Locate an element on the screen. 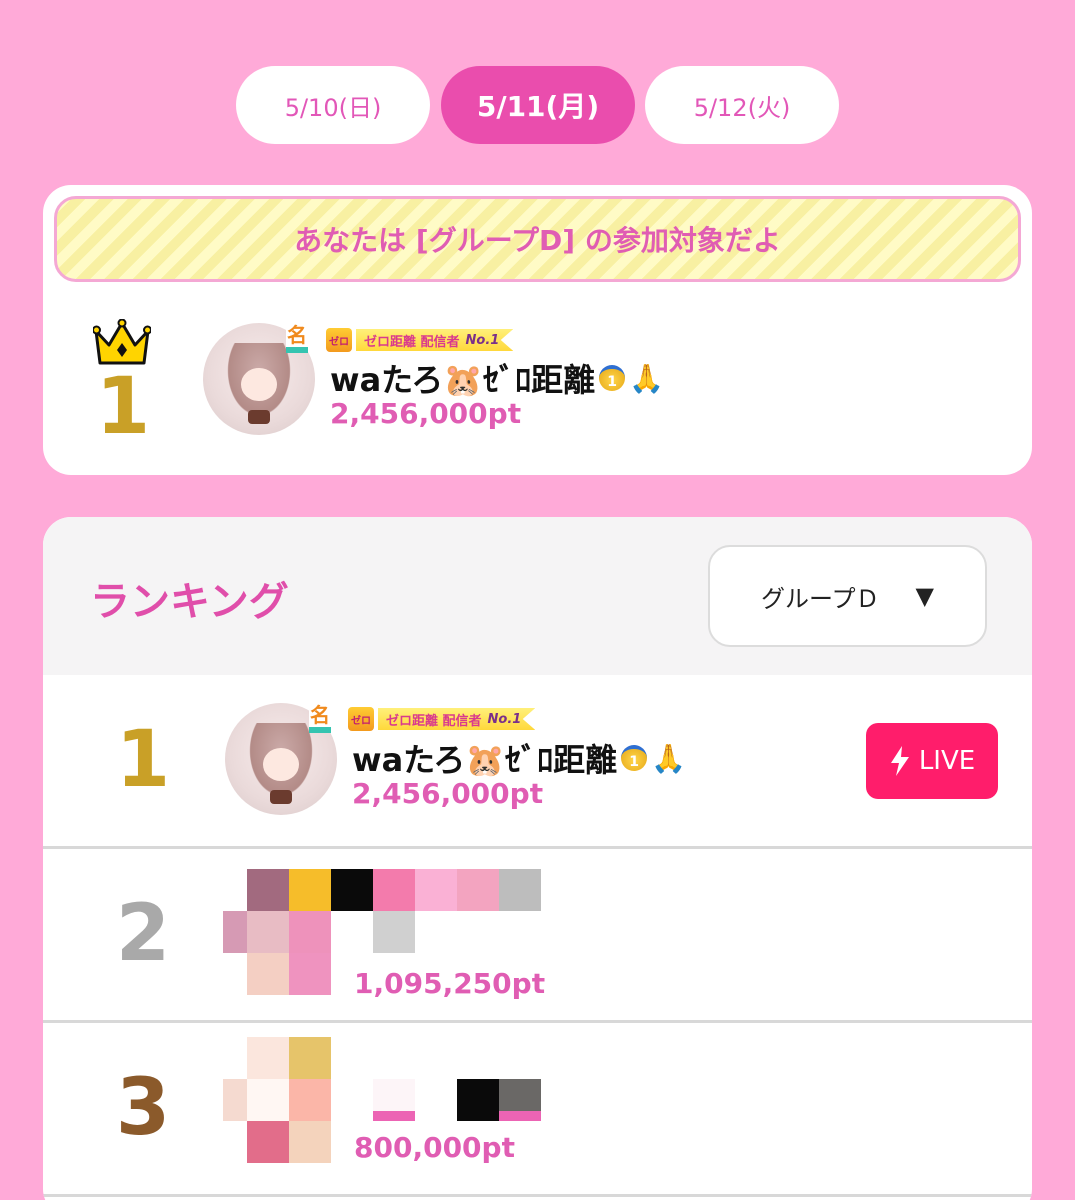 This screenshot has height=1200, width=1075. dropdown-arrow-icon: ▼ is located at coordinates (925, 596).